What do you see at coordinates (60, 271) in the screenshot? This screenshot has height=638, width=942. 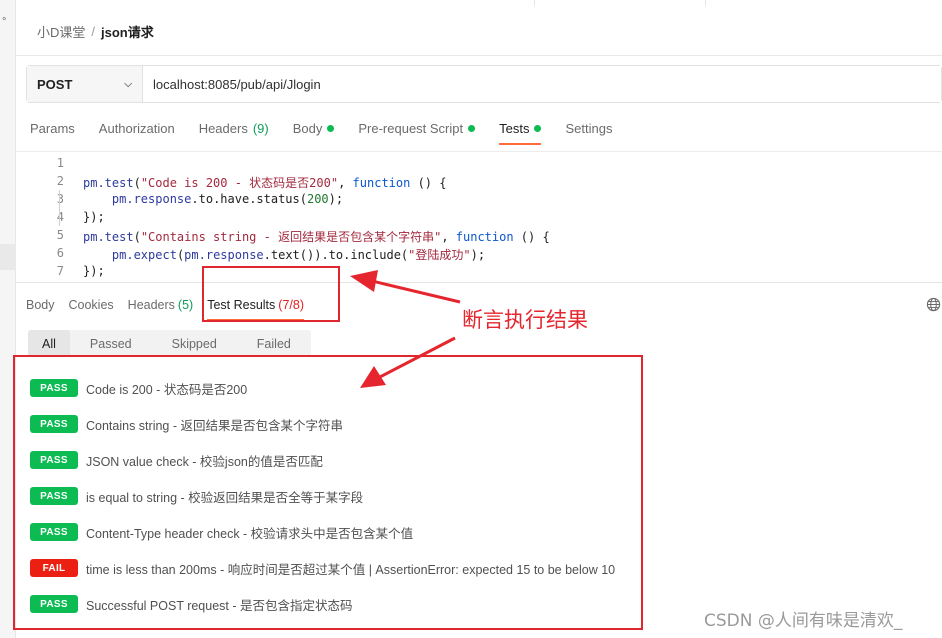 I see `line-number: 7` at bounding box center [60, 271].